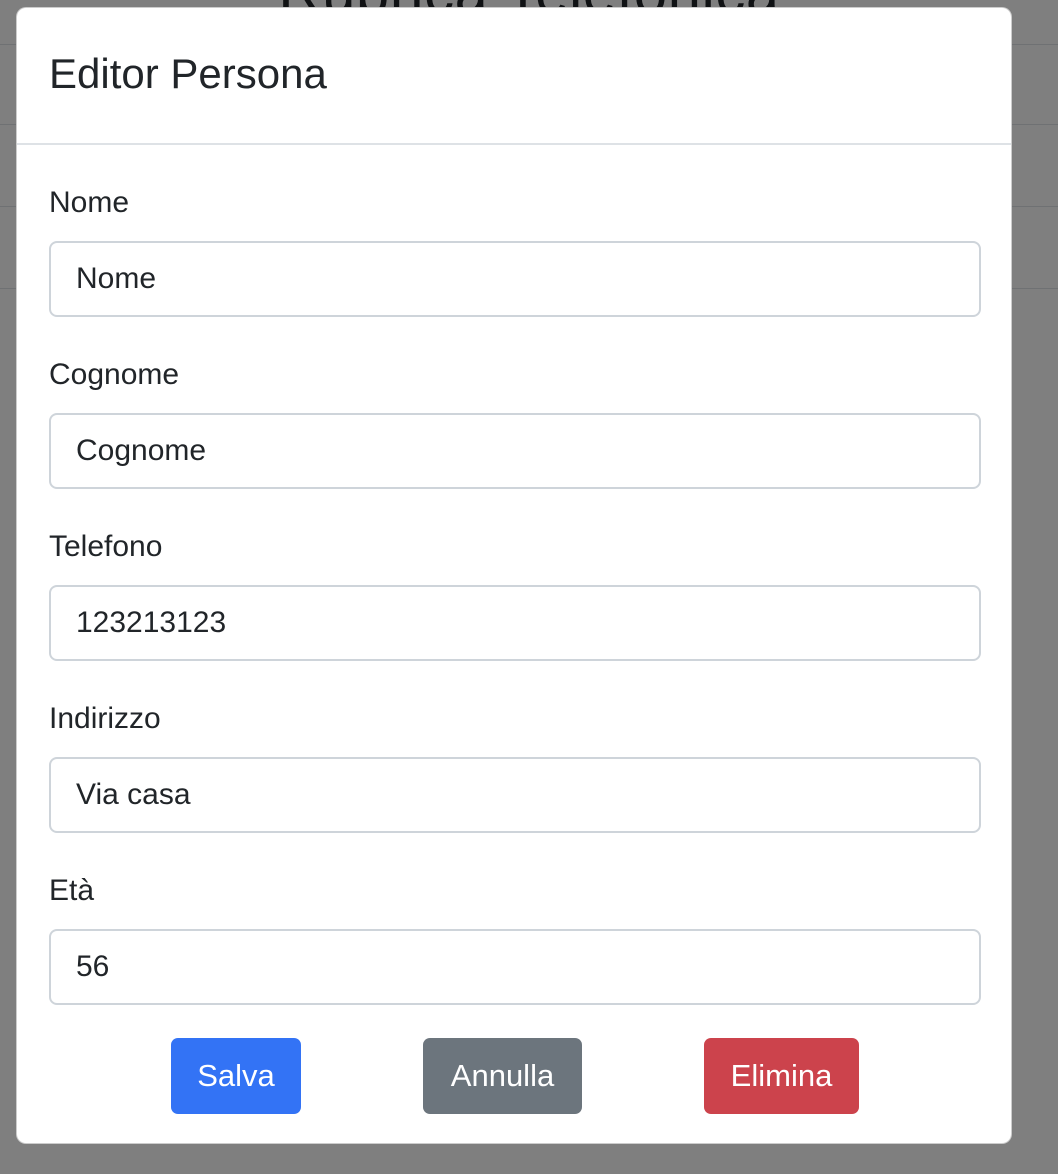  What do you see at coordinates (515, 279) in the screenshot?
I see `nome-input` at bounding box center [515, 279].